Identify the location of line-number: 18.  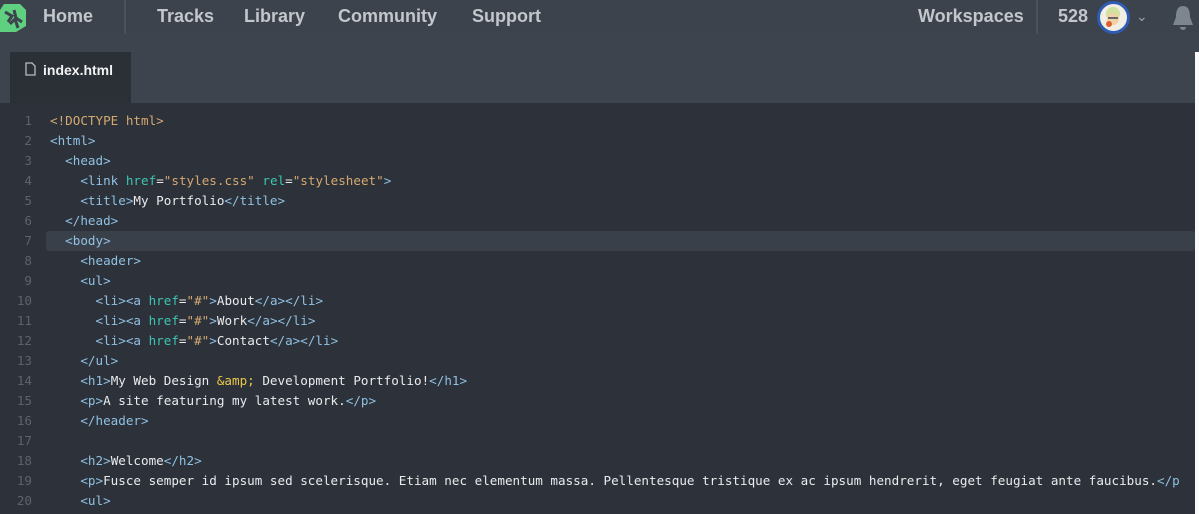
(24, 460).